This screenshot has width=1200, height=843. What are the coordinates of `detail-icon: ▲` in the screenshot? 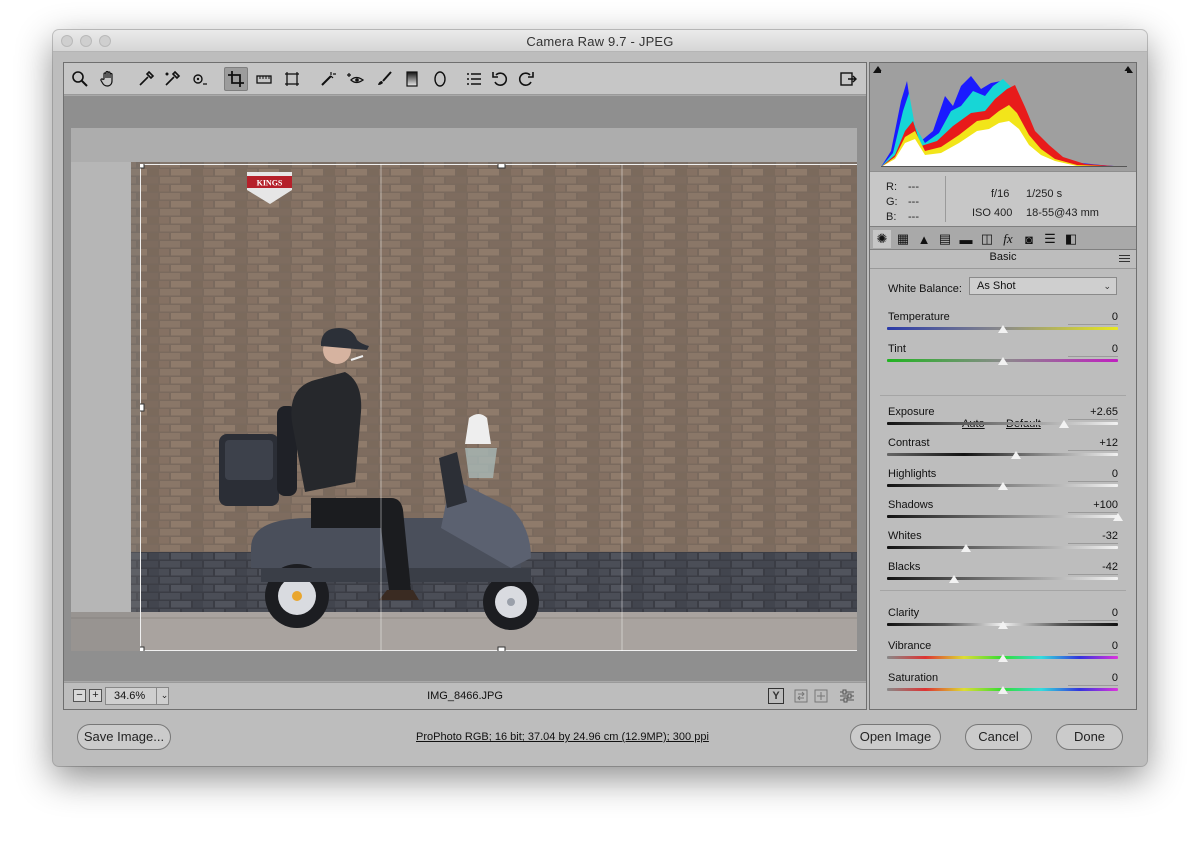 It's located at (924, 239).